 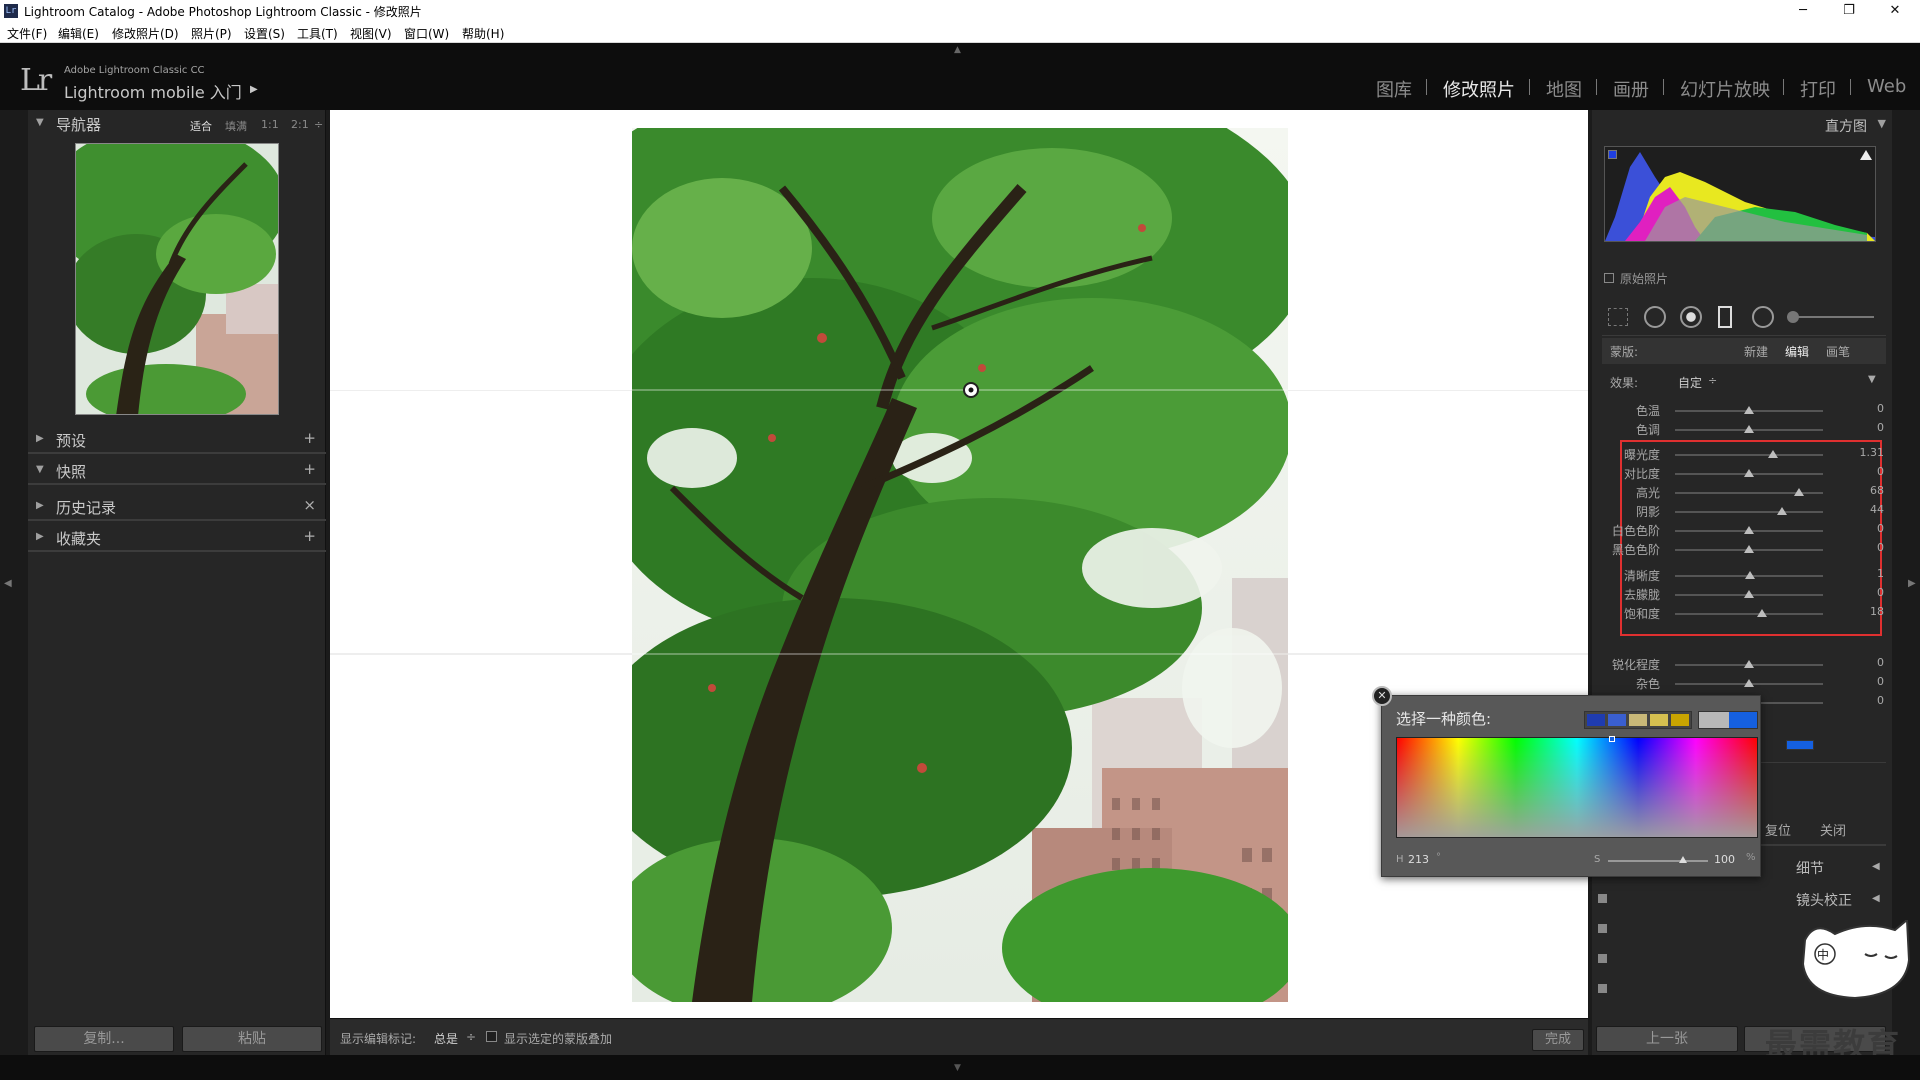 What do you see at coordinates (1810, 868) in the screenshot?
I see `detail-title: 细节` at bounding box center [1810, 868].